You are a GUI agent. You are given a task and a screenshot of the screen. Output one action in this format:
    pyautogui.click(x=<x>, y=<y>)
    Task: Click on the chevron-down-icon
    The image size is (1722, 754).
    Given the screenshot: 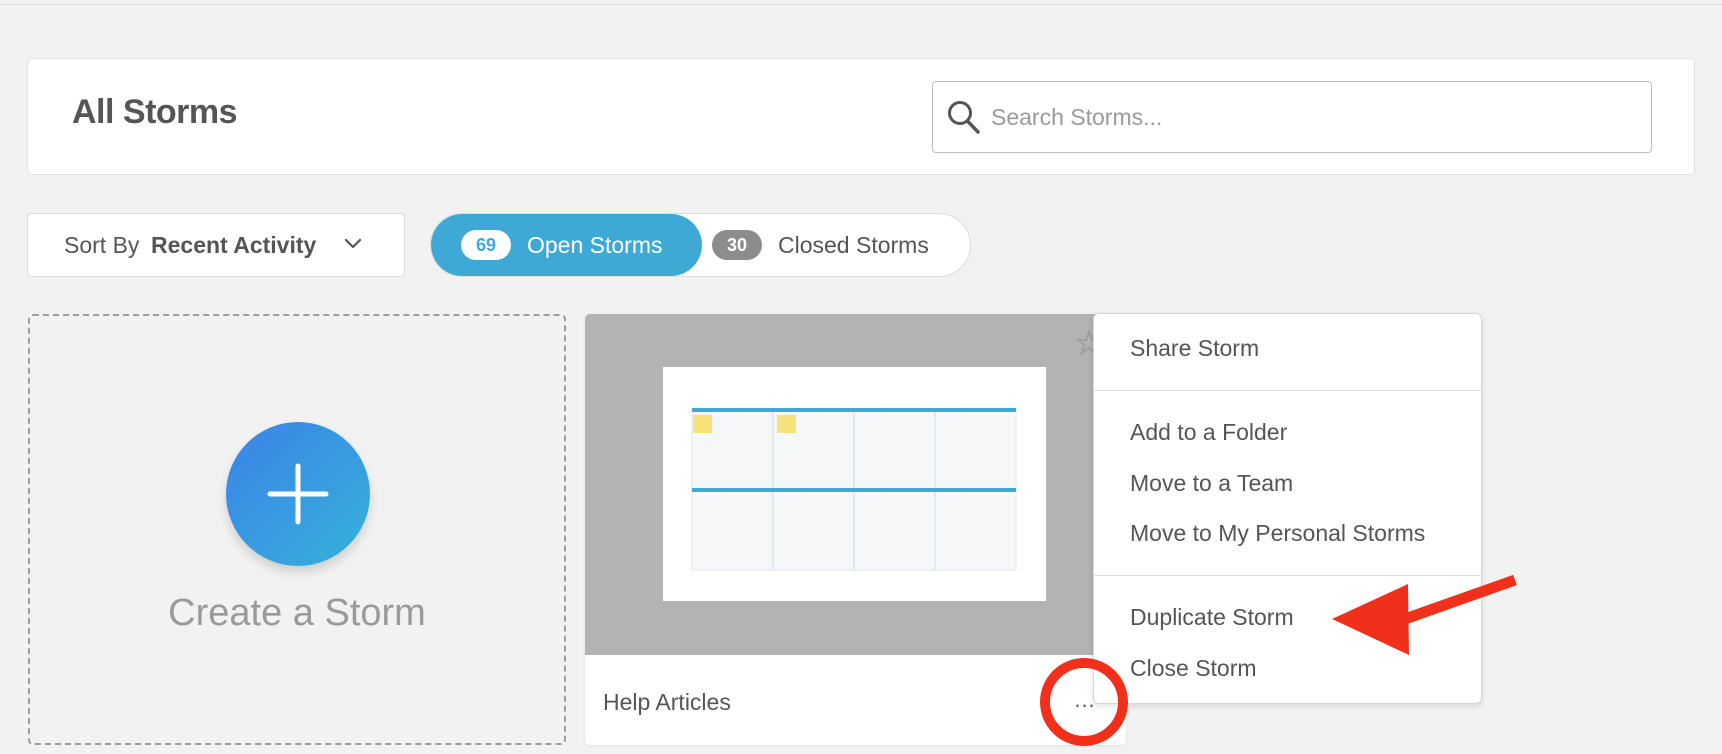 What is the action you would take?
    pyautogui.click(x=353, y=243)
    